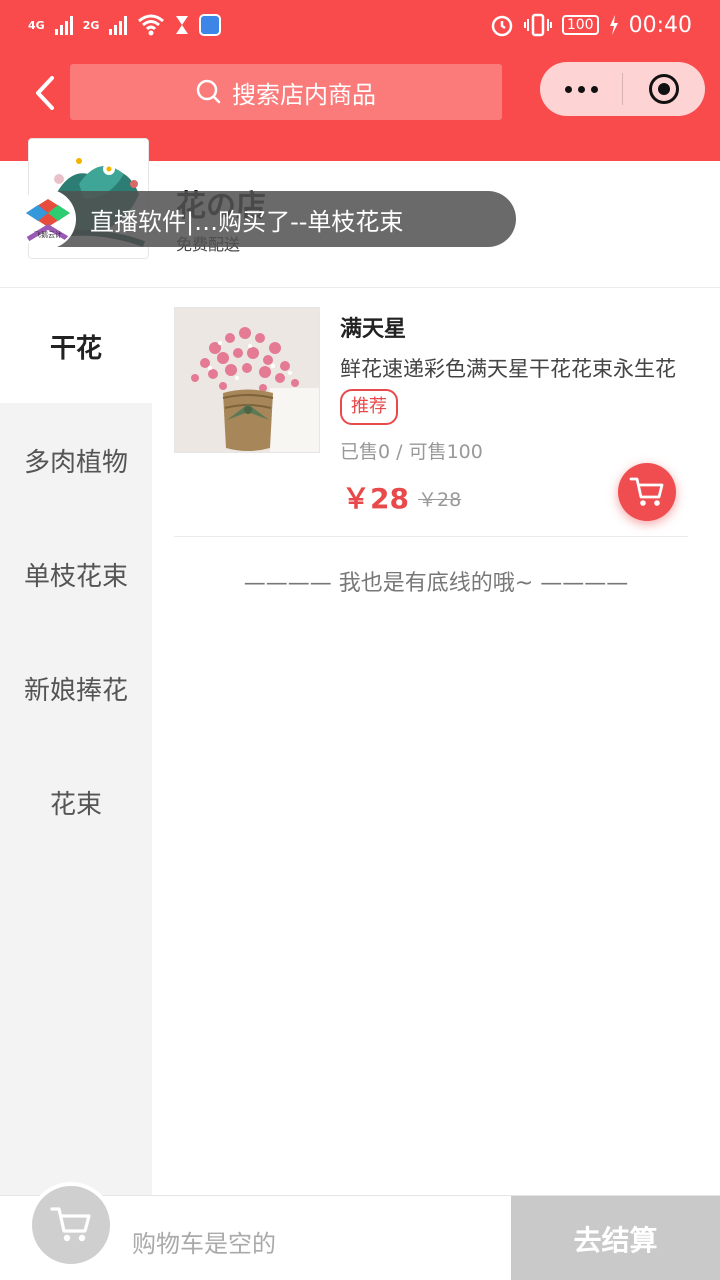 The width and height of the screenshot is (720, 1280). What do you see at coordinates (369, 407) in the screenshot?
I see `recommend-badge: 推荐` at bounding box center [369, 407].